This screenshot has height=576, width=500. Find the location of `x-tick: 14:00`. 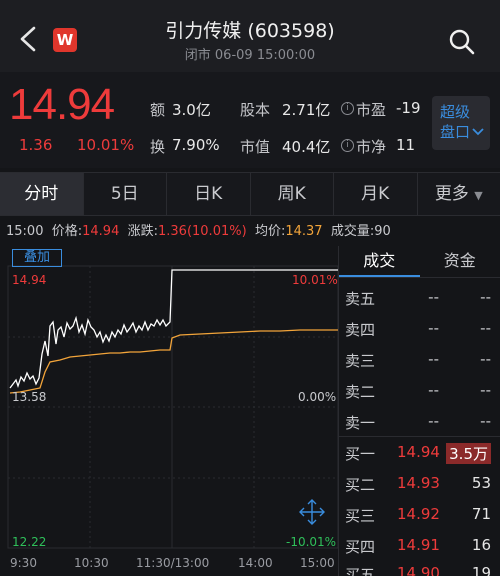

x-tick: 14:00 is located at coordinates (255, 563).